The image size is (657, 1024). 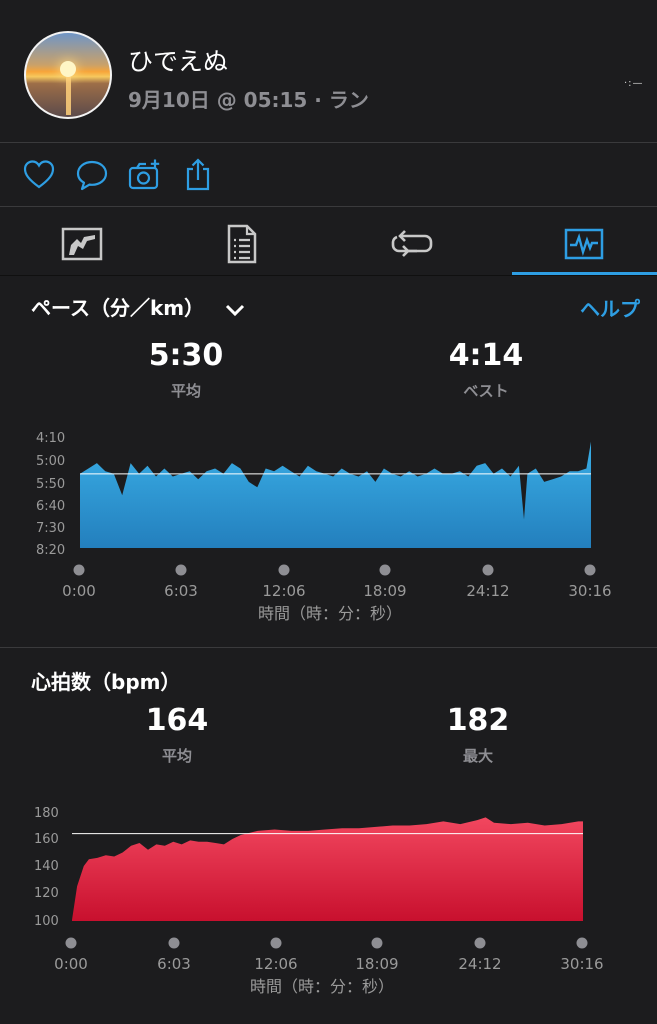 I want to click on pace-best-label: ベスト, so click(x=486, y=391).